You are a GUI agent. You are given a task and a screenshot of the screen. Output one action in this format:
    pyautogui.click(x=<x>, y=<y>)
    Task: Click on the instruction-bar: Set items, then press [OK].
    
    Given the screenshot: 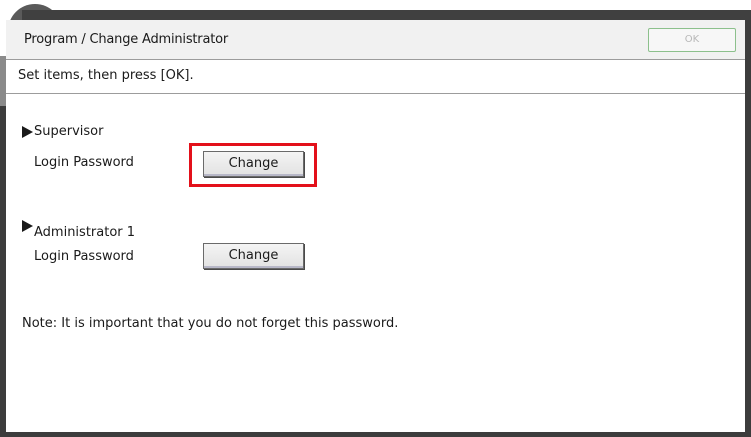 What is the action you would take?
    pyautogui.click(x=375, y=77)
    